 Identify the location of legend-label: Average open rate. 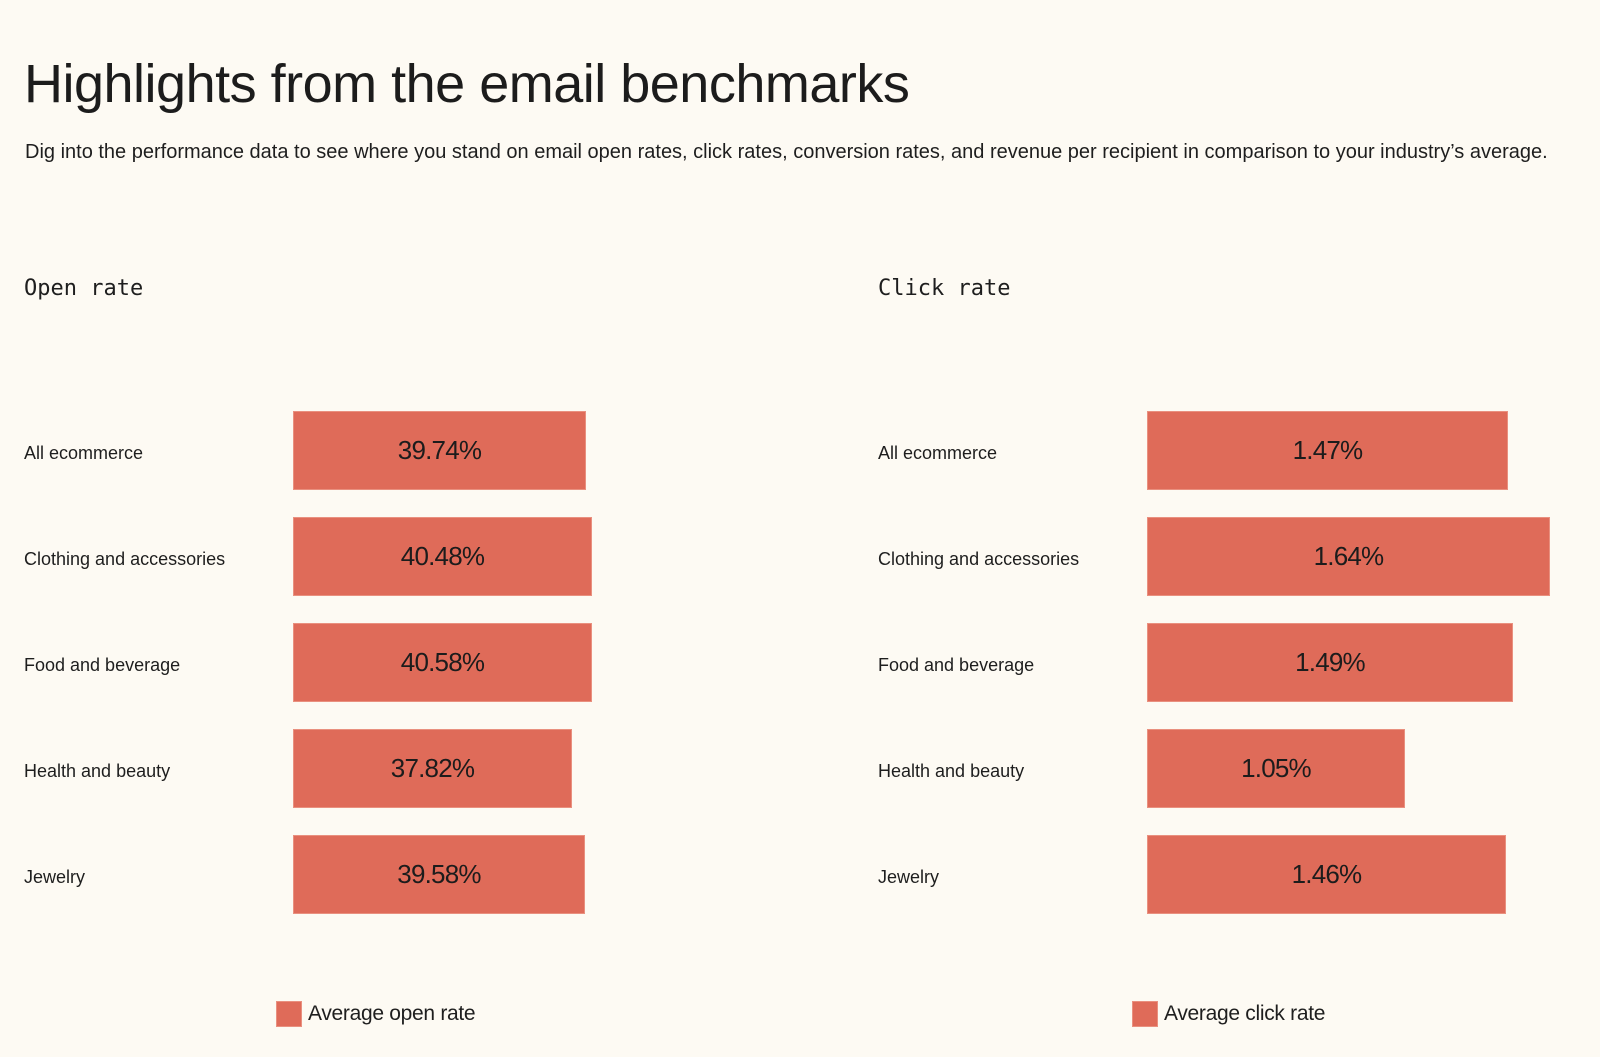
(392, 1013).